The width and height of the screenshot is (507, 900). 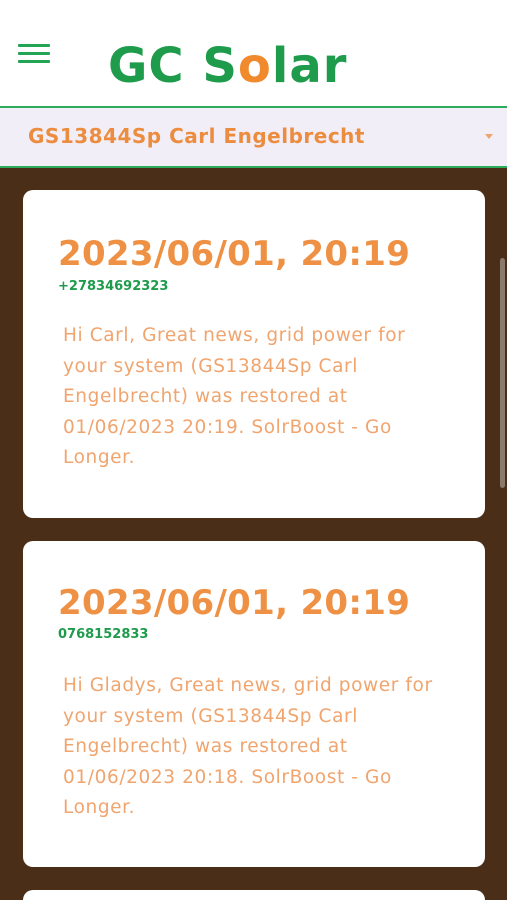 What do you see at coordinates (309, 66) in the screenshot?
I see `logo-text-part2: lar` at bounding box center [309, 66].